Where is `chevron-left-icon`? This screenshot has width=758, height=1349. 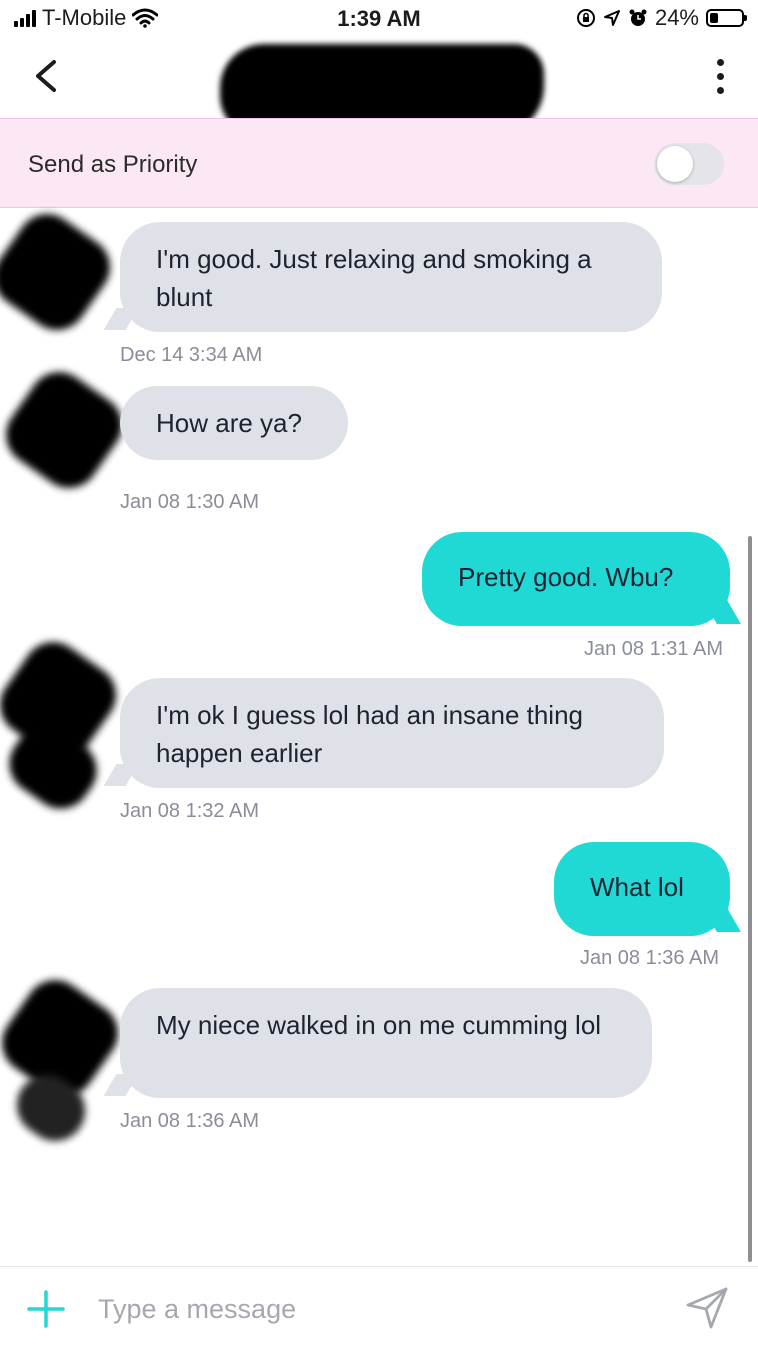
chevron-left-icon is located at coordinates (46, 76).